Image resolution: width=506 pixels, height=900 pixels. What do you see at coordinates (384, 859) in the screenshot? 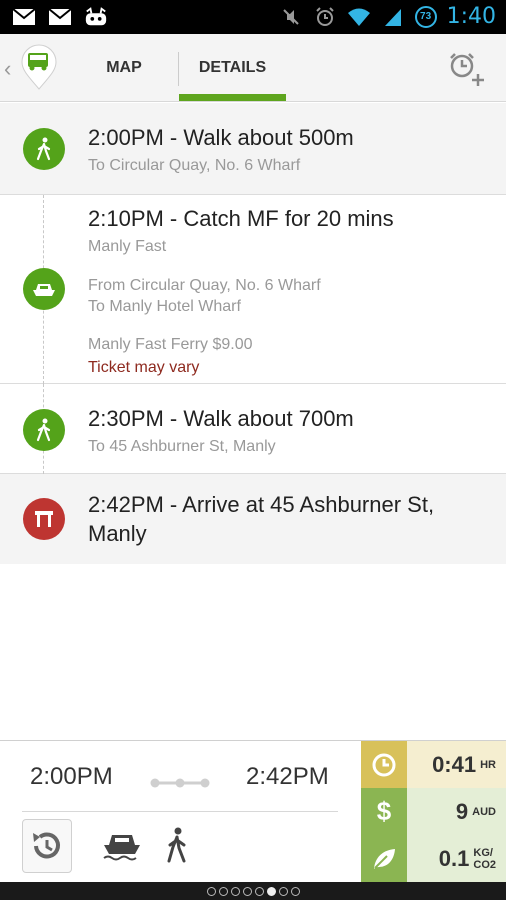
I see `leaf-icon` at bounding box center [384, 859].